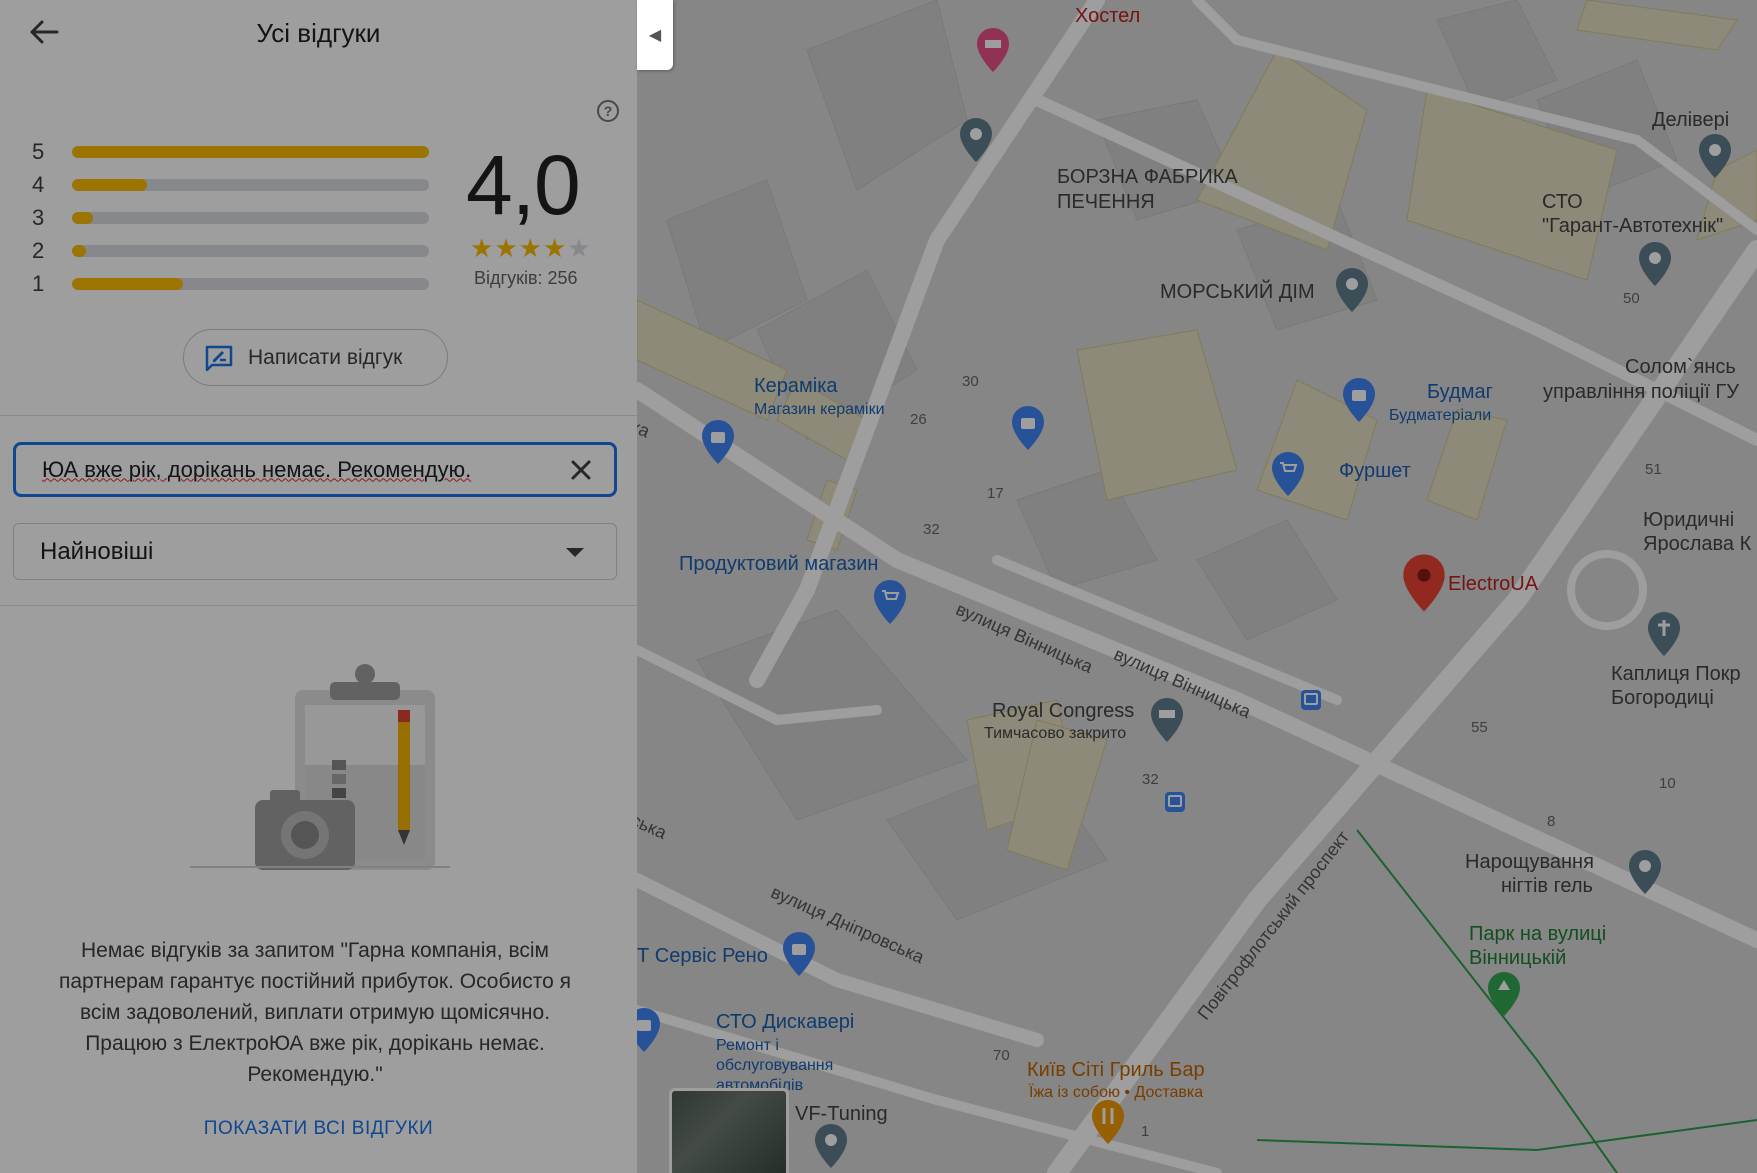 Image resolution: width=1757 pixels, height=1173 pixels. Describe the element at coordinates (1001, 1055) in the screenshot. I see `house-number: 70` at that location.